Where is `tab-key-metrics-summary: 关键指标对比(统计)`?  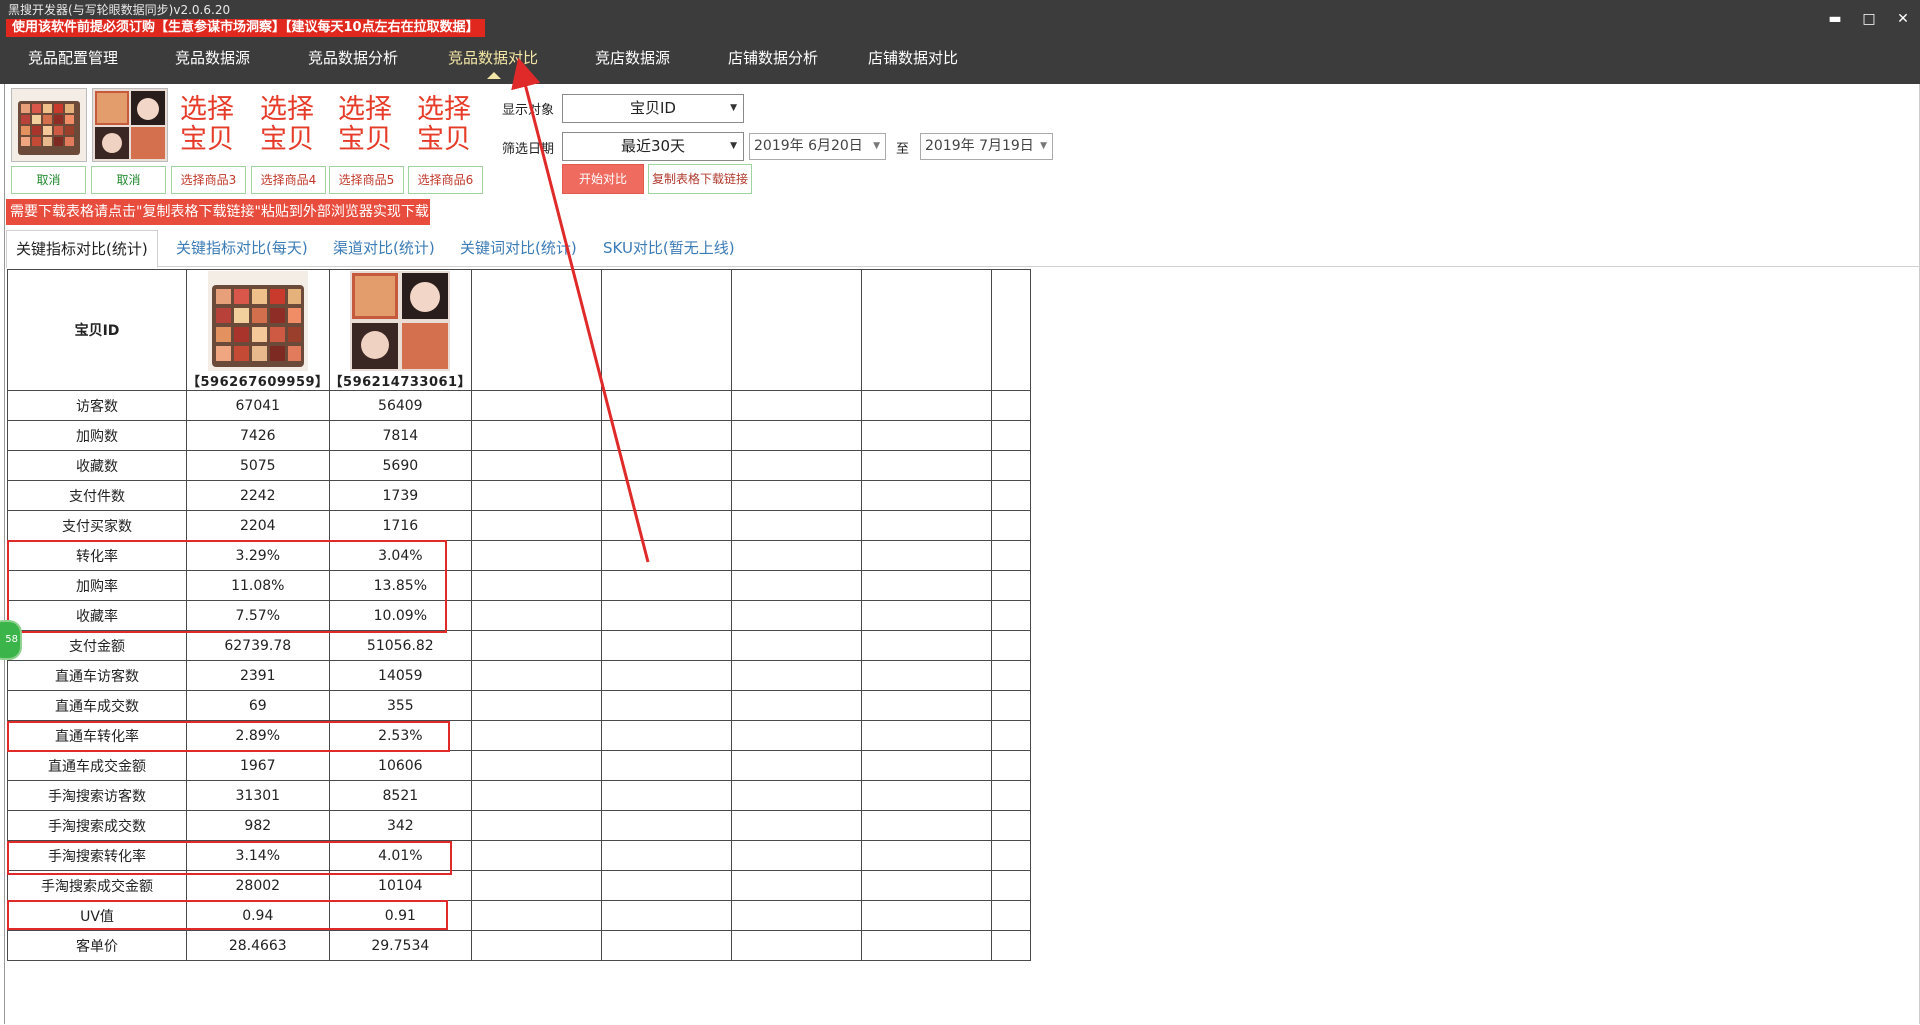
tab-key-metrics-summary: 关键指标对比(统计) is located at coordinates (82, 249).